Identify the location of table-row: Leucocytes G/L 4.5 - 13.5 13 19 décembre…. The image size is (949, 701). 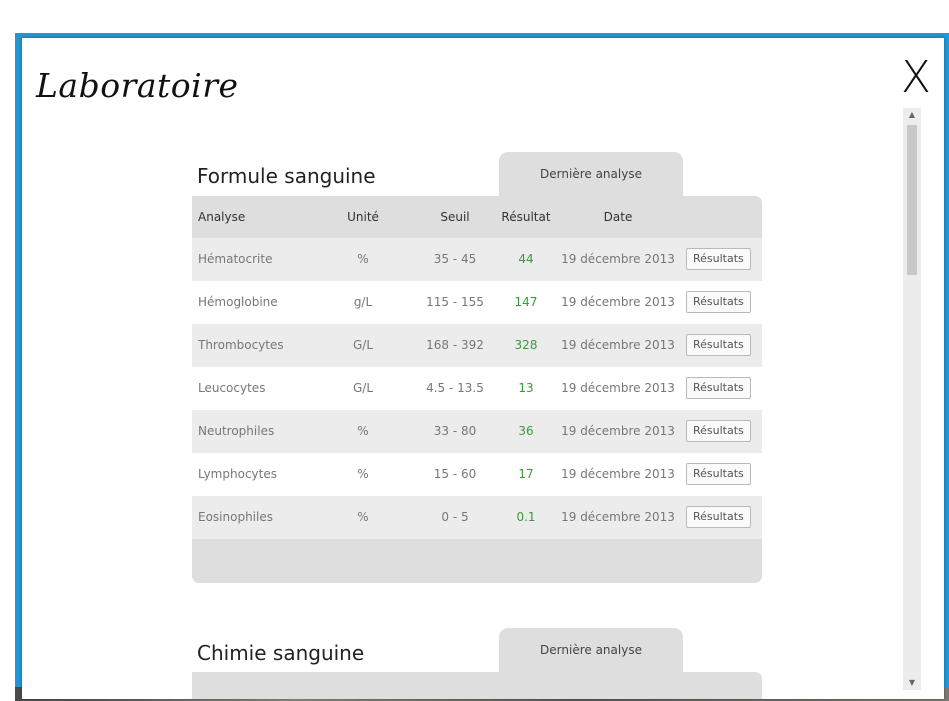
(477, 388).